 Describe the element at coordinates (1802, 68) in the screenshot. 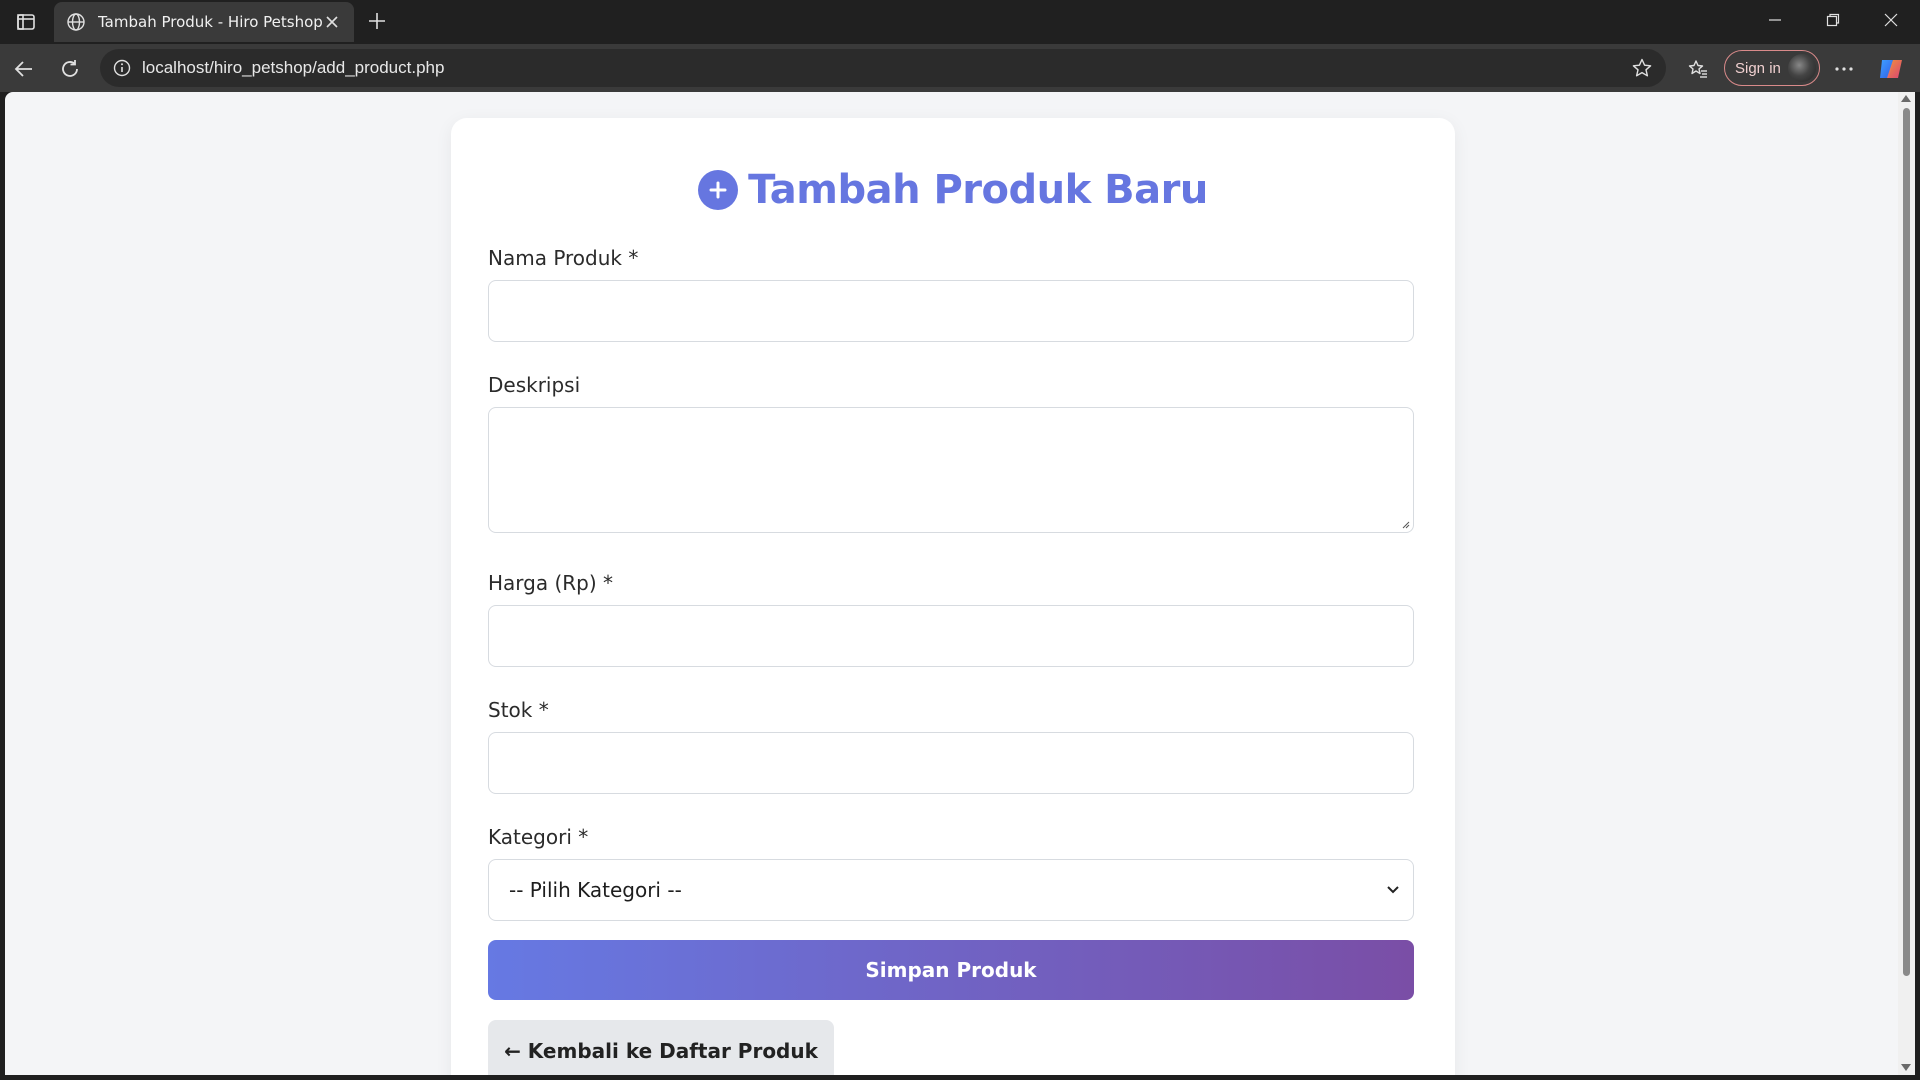

I see `avatar` at that location.